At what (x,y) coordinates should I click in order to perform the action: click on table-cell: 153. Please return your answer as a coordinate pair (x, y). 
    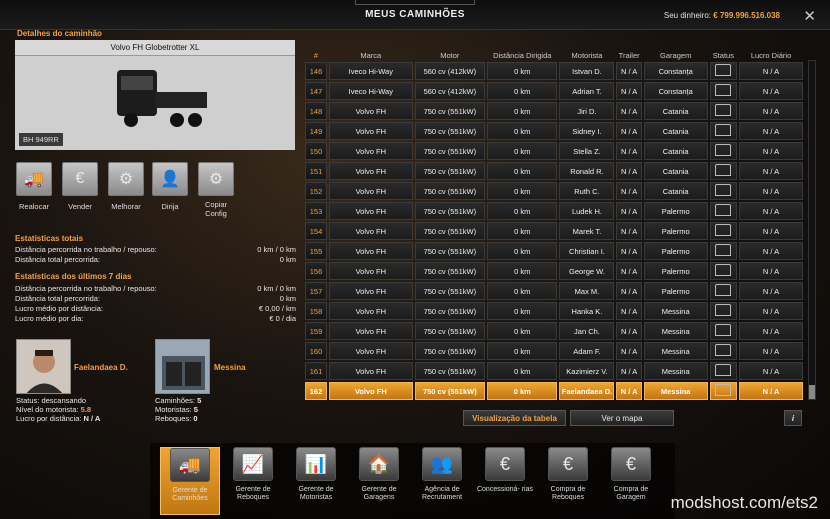
    Looking at the image, I should click on (316, 211).